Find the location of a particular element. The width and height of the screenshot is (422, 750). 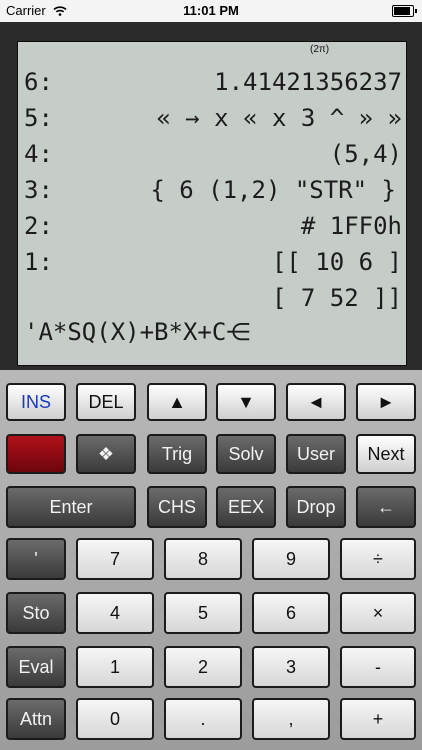

annunciator-angle-mode: (2π) is located at coordinates (320, 49).